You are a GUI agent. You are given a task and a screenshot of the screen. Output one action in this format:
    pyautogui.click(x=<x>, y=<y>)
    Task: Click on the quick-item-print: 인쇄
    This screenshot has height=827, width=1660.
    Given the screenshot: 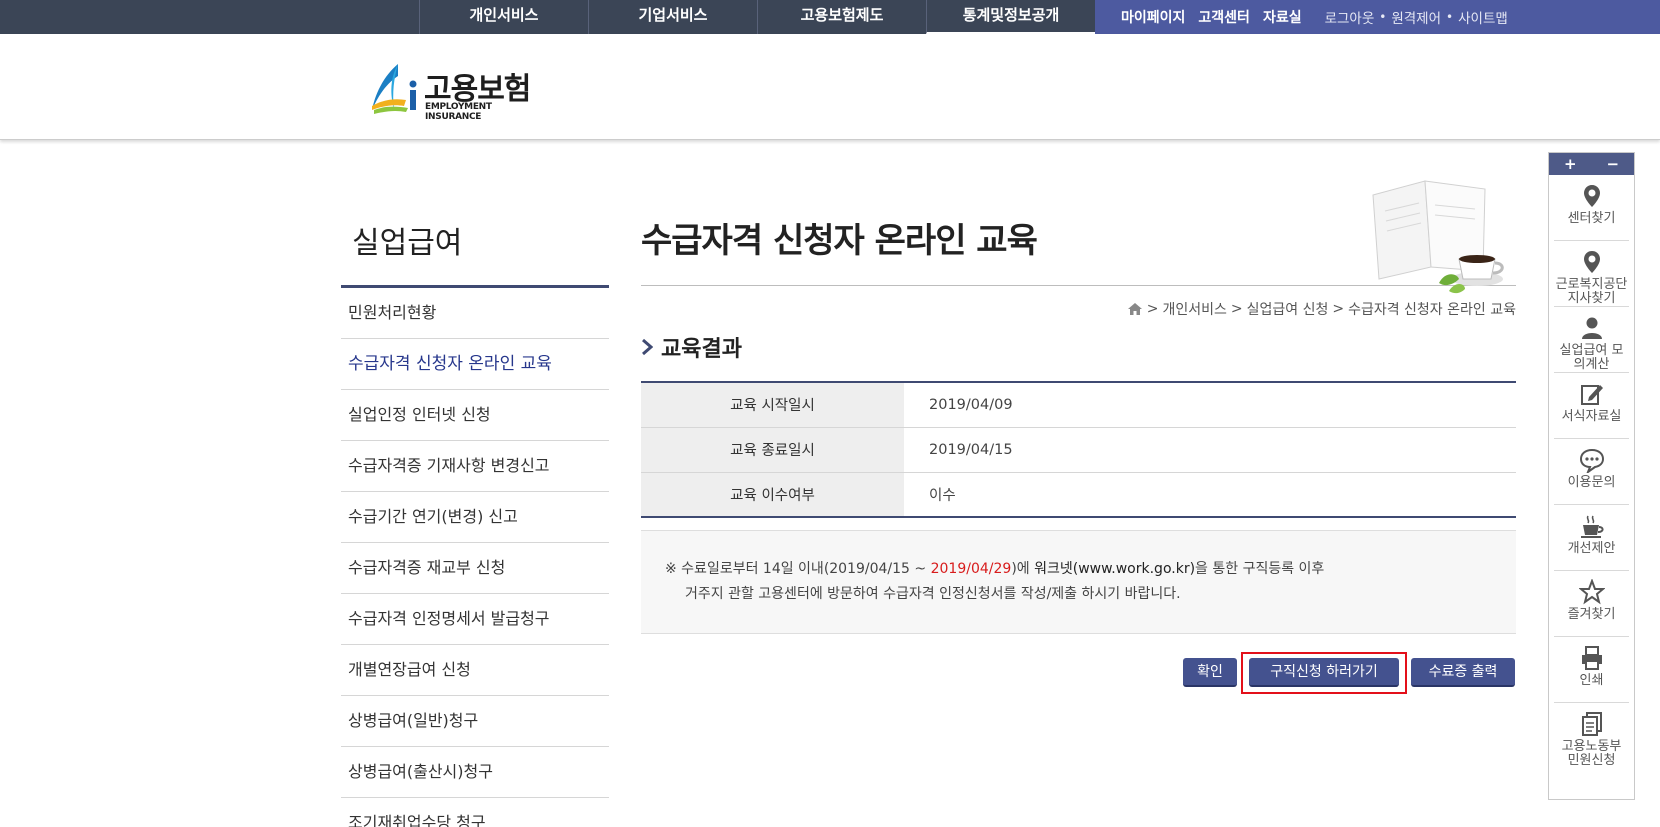 What is the action you would take?
    pyautogui.click(x=1591, y=670)
    